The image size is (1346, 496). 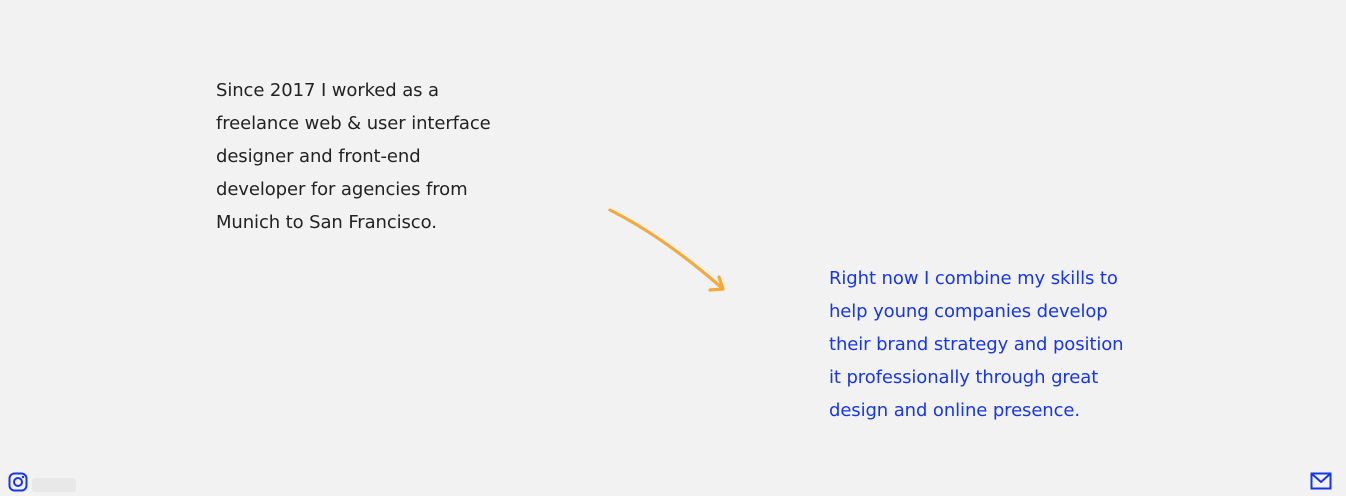 What do you see at coordinates (353, 123) in the screenshot?
I see `intro-line: freelance web & user interface` at bounding box center [353, 123].